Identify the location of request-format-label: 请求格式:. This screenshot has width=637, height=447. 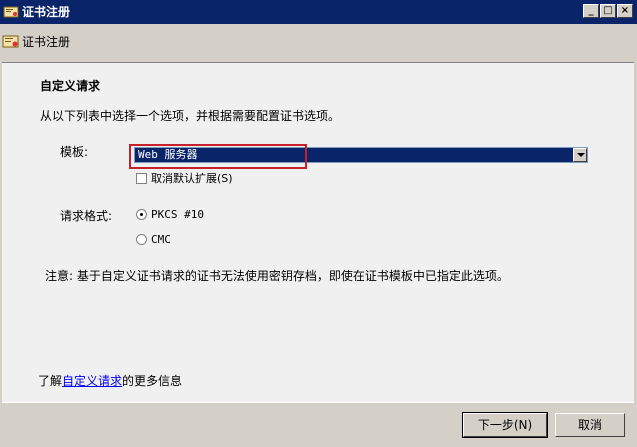
(86, 216).